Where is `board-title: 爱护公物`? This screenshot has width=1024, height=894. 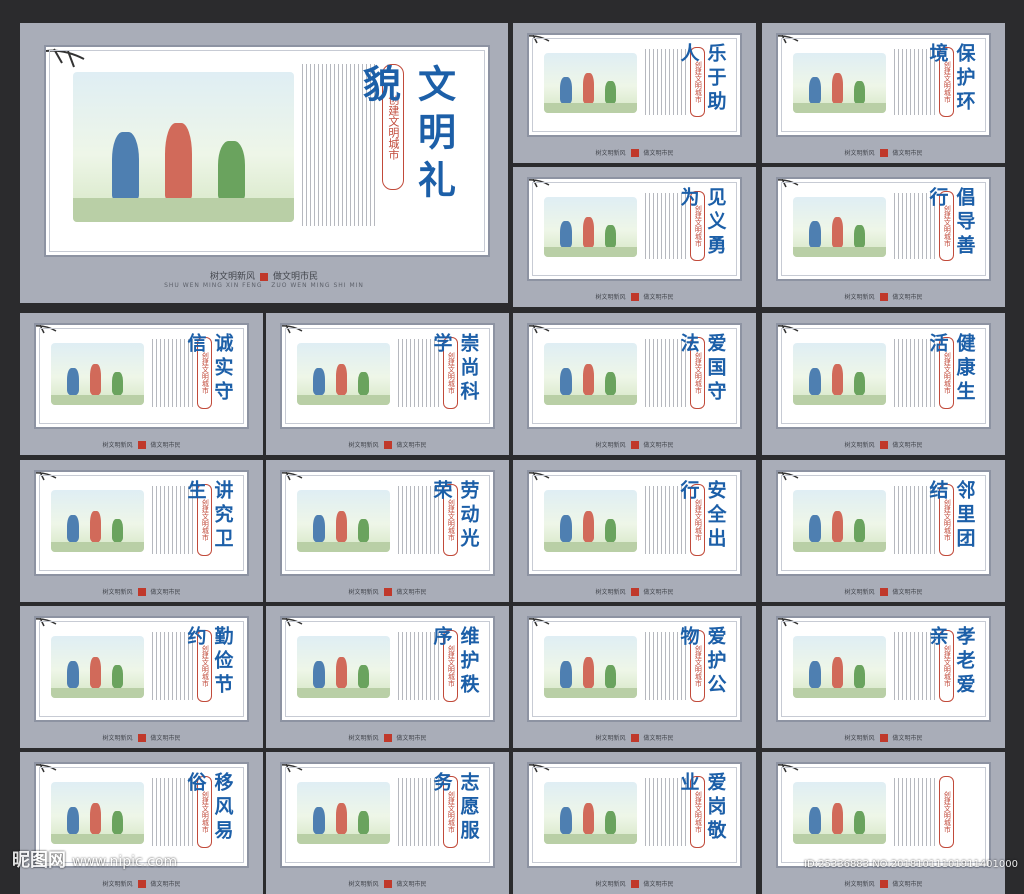 board-title: 爱护公物 is located at coordinates (702, 662).